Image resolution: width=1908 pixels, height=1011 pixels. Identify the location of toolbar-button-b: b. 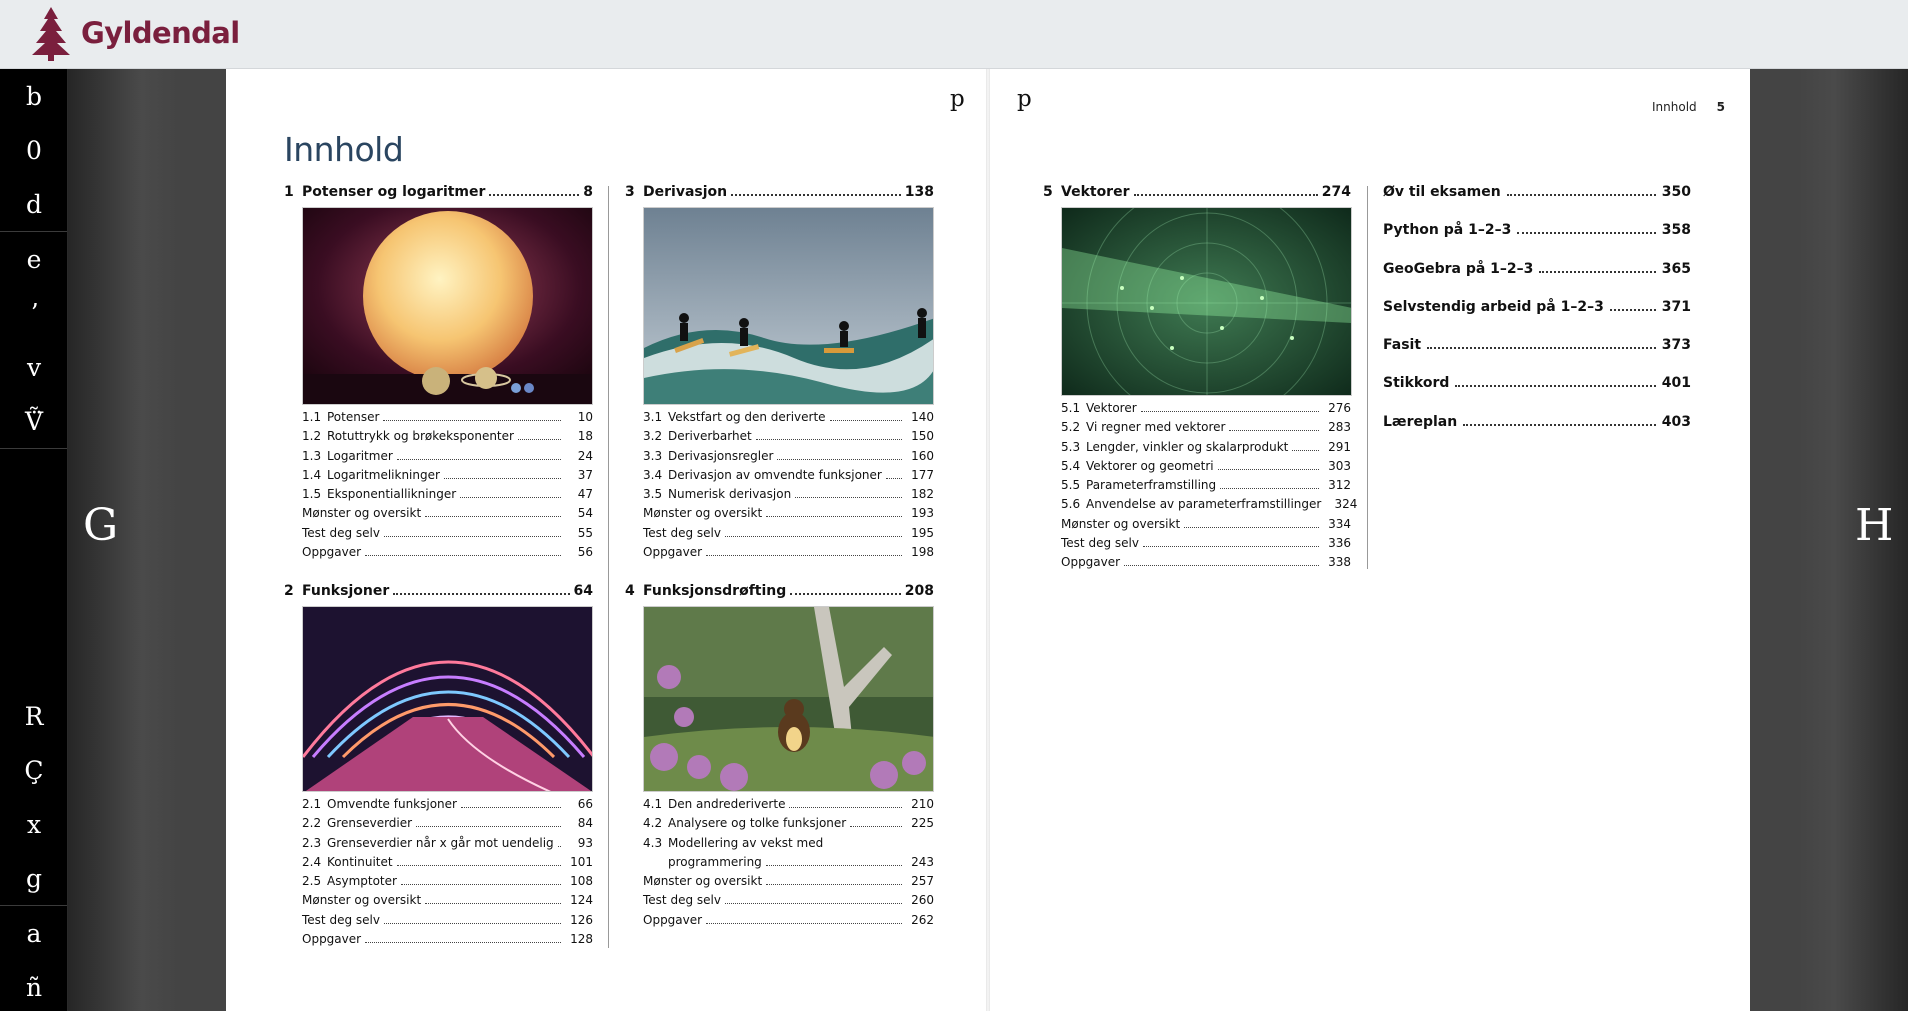
(34, 96).